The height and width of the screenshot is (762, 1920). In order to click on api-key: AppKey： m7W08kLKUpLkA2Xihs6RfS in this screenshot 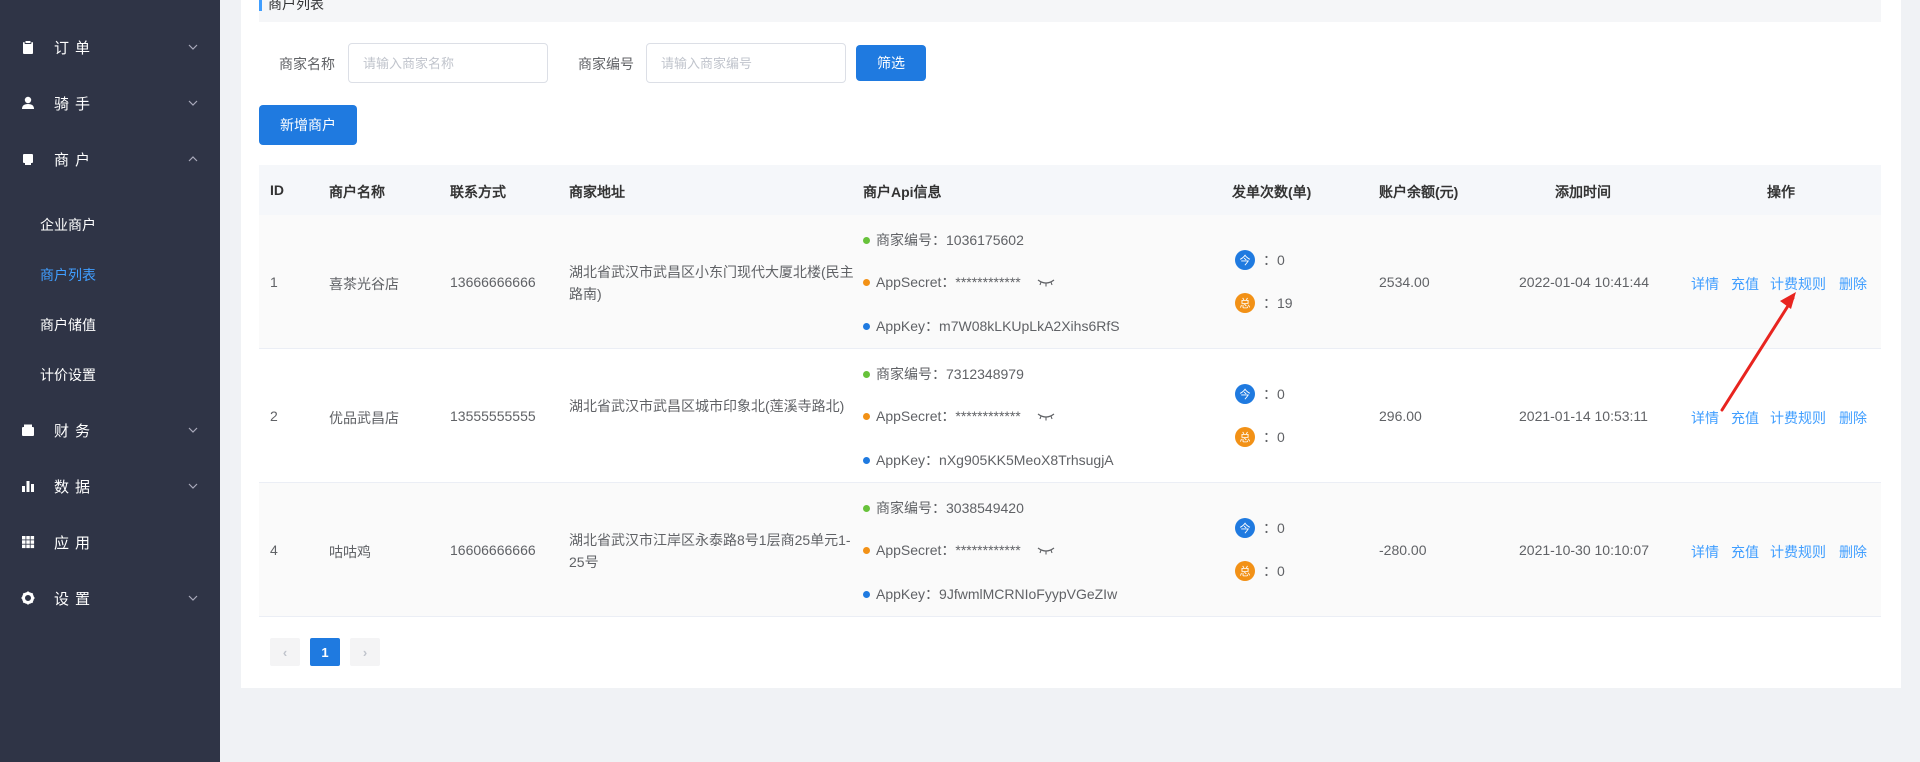, I will do `click(991, 326)`.